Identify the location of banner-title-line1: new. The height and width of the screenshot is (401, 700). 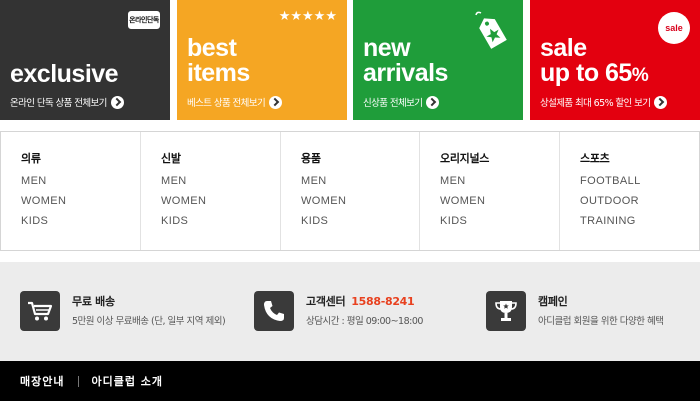
(387, 48).